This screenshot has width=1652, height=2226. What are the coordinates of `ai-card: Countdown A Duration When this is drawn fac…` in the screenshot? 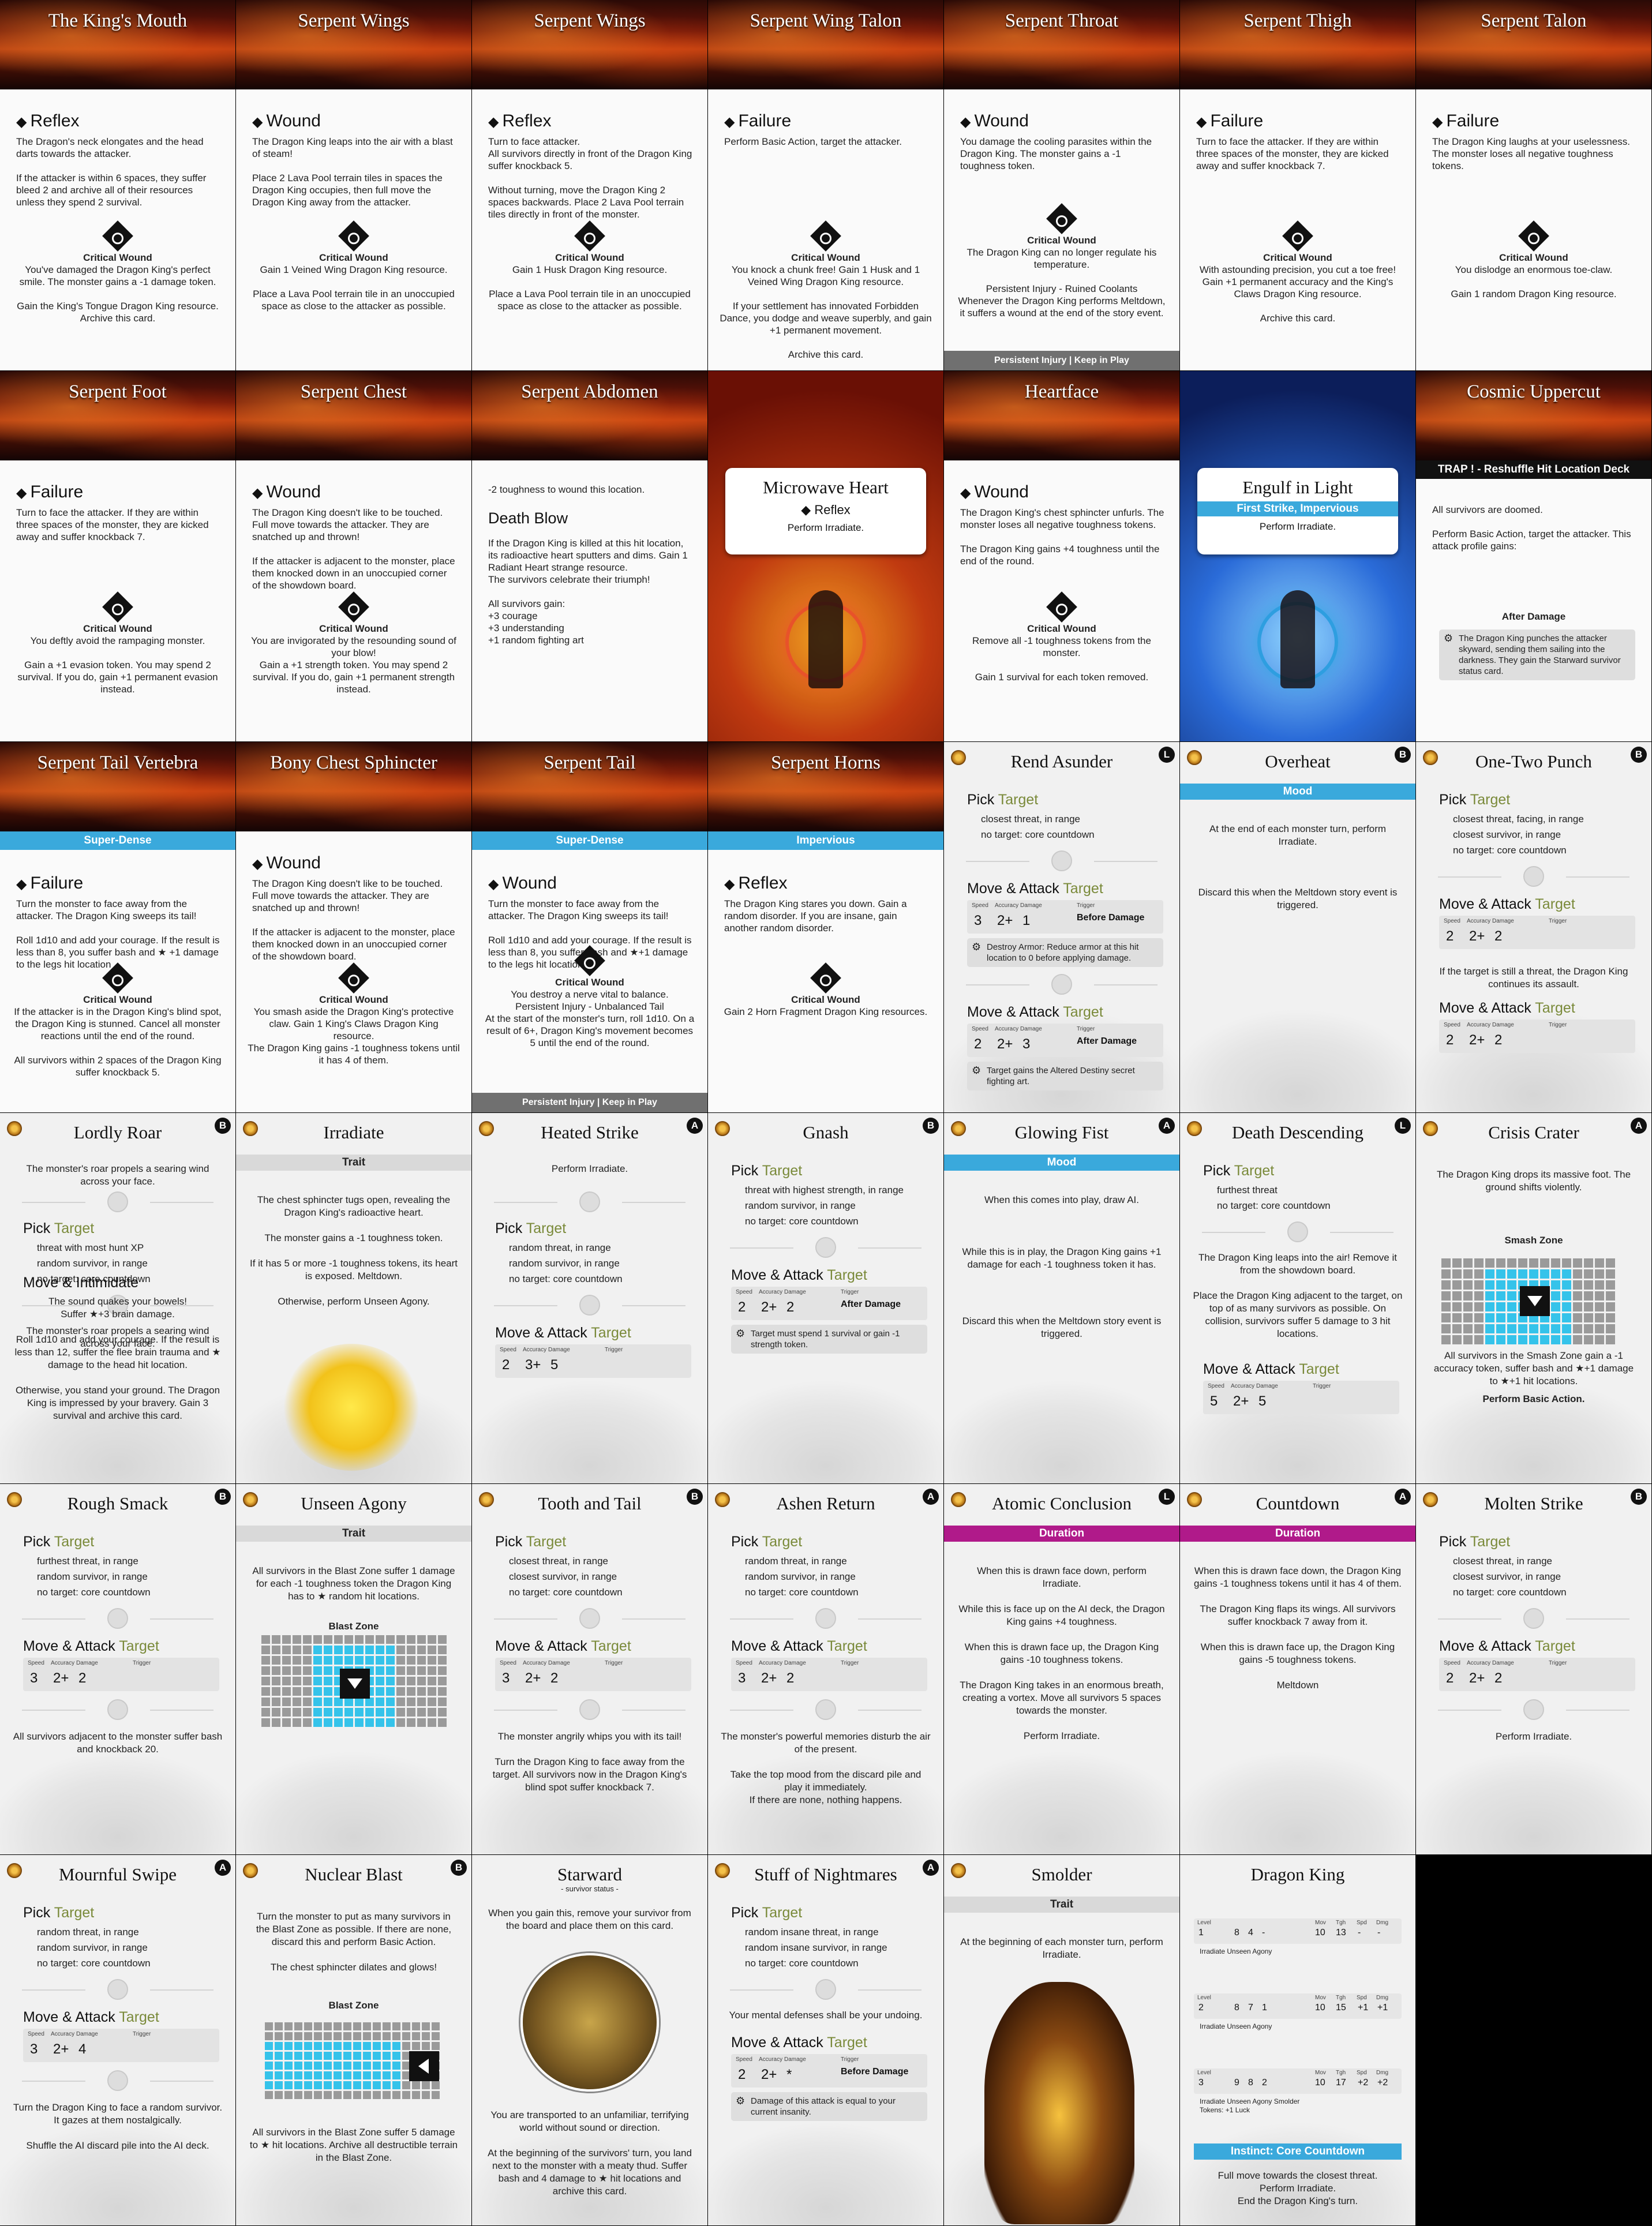 It's located at (1297, 1669).